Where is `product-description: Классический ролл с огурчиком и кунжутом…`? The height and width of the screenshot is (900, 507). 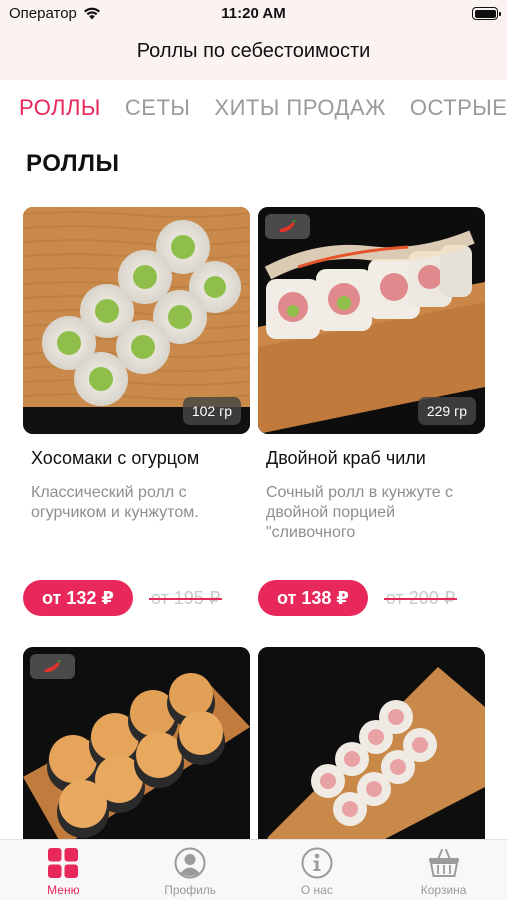 product-description: Классический ролл с огурчиком и кунжутом… is located at coordinates (115, 502).